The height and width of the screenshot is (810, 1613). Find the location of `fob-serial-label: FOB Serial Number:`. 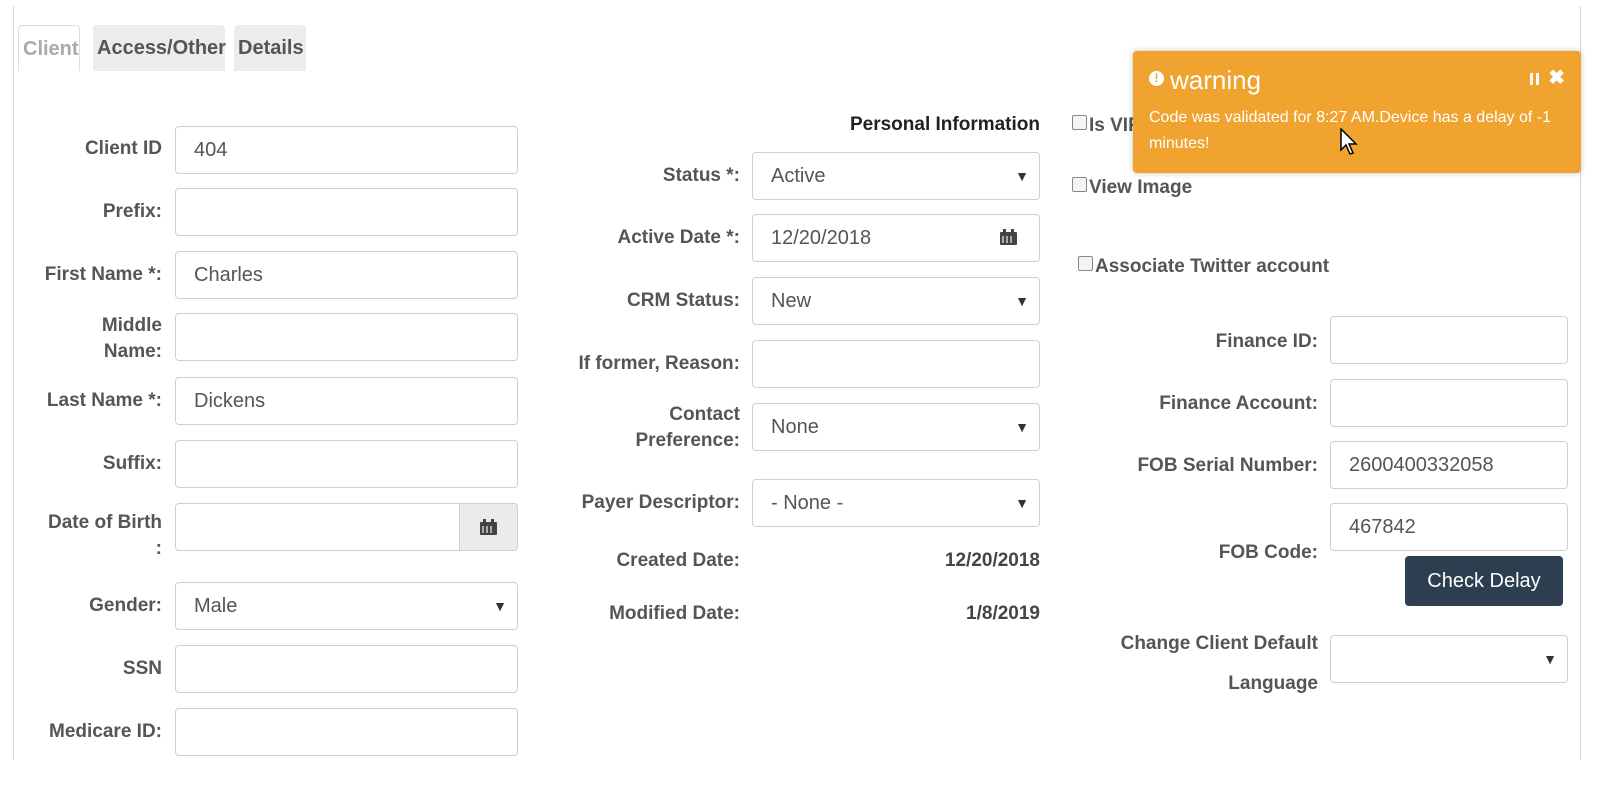

fob-serial-label: FOB Serial Number: is located at coordinates (1227, 465).